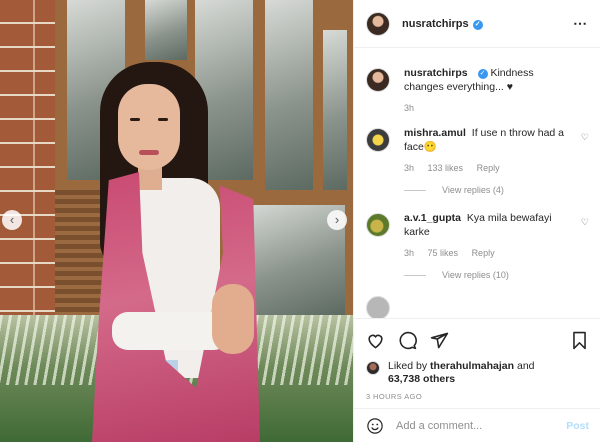  What do you see at coordinates (337, 220) in the screenshot?
I see `next-arrow-icon: ›` at bounding box center [337, 220].